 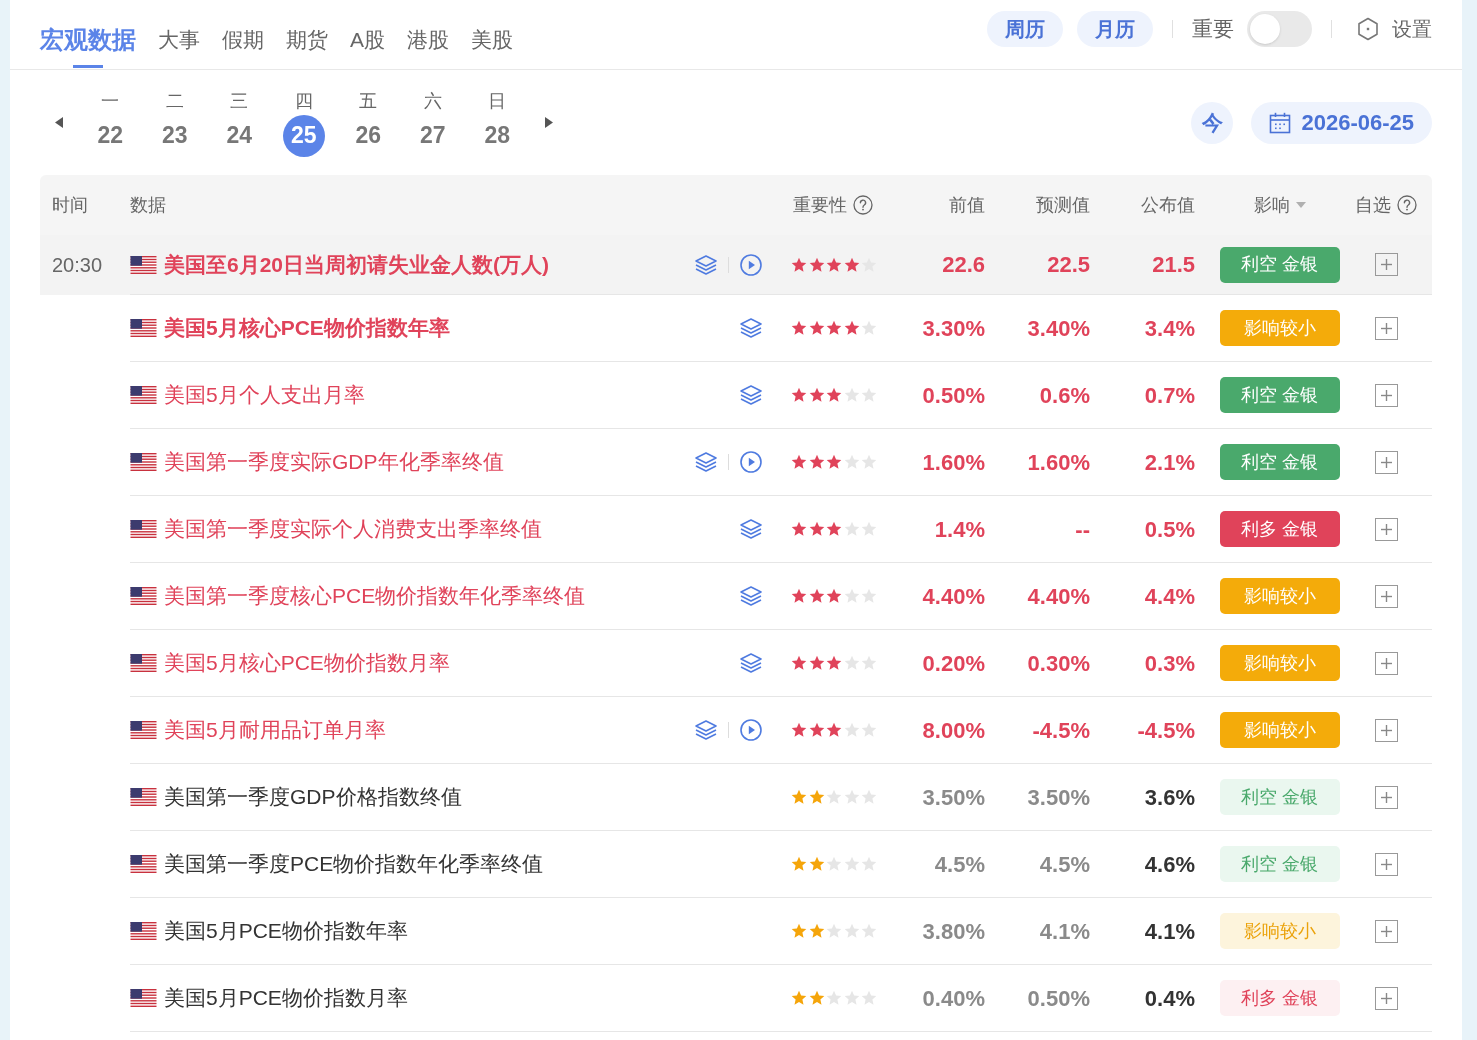 I want to click on caret-right-icon, so click(x=548, y=122).